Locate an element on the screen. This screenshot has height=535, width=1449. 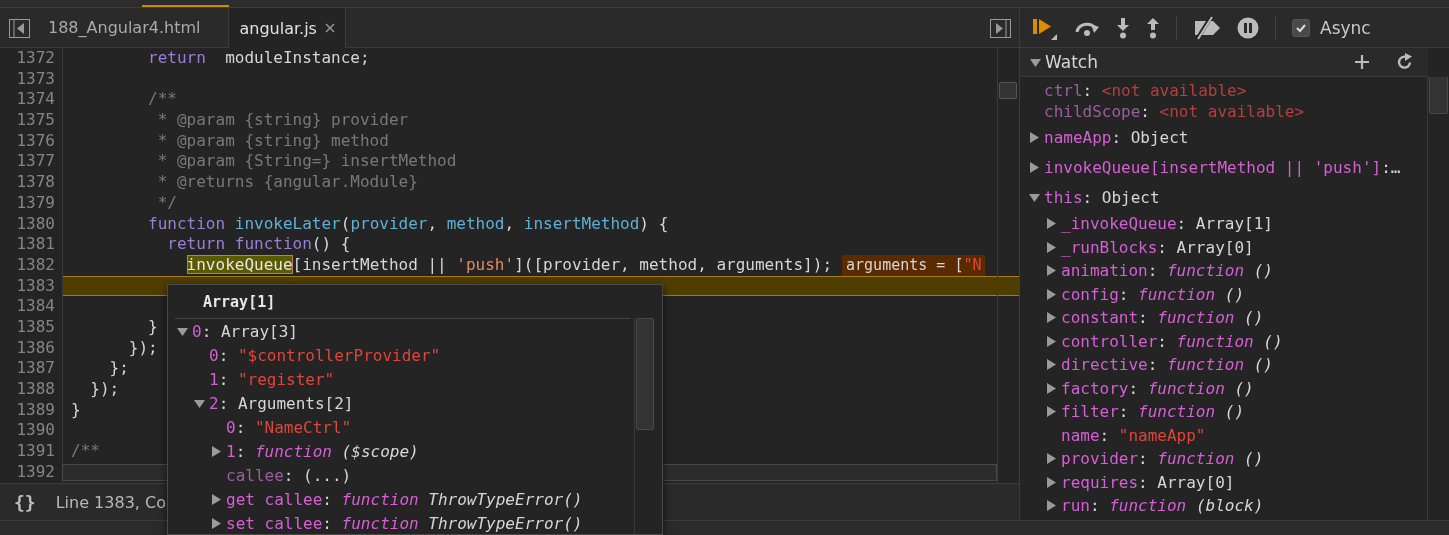
code-line: return moduleInstance; is located at coordinates (258, 58).